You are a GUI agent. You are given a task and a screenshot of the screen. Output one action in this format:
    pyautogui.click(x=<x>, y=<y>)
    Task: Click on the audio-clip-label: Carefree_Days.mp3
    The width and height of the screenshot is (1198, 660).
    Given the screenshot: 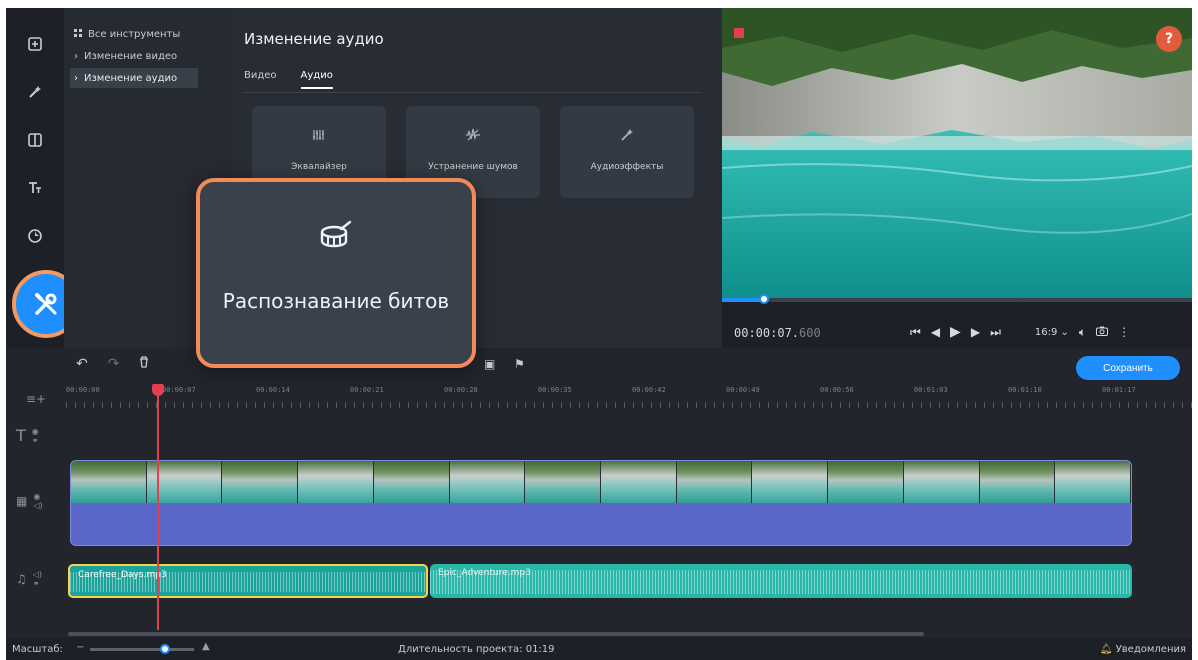 What is the action you would take?
    pyautogui.click(x=122, y=575)
    